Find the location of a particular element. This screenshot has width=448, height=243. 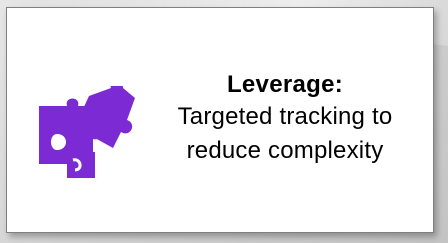

card-line-1: Targeted tracking to is located at coordinates (285, 116).